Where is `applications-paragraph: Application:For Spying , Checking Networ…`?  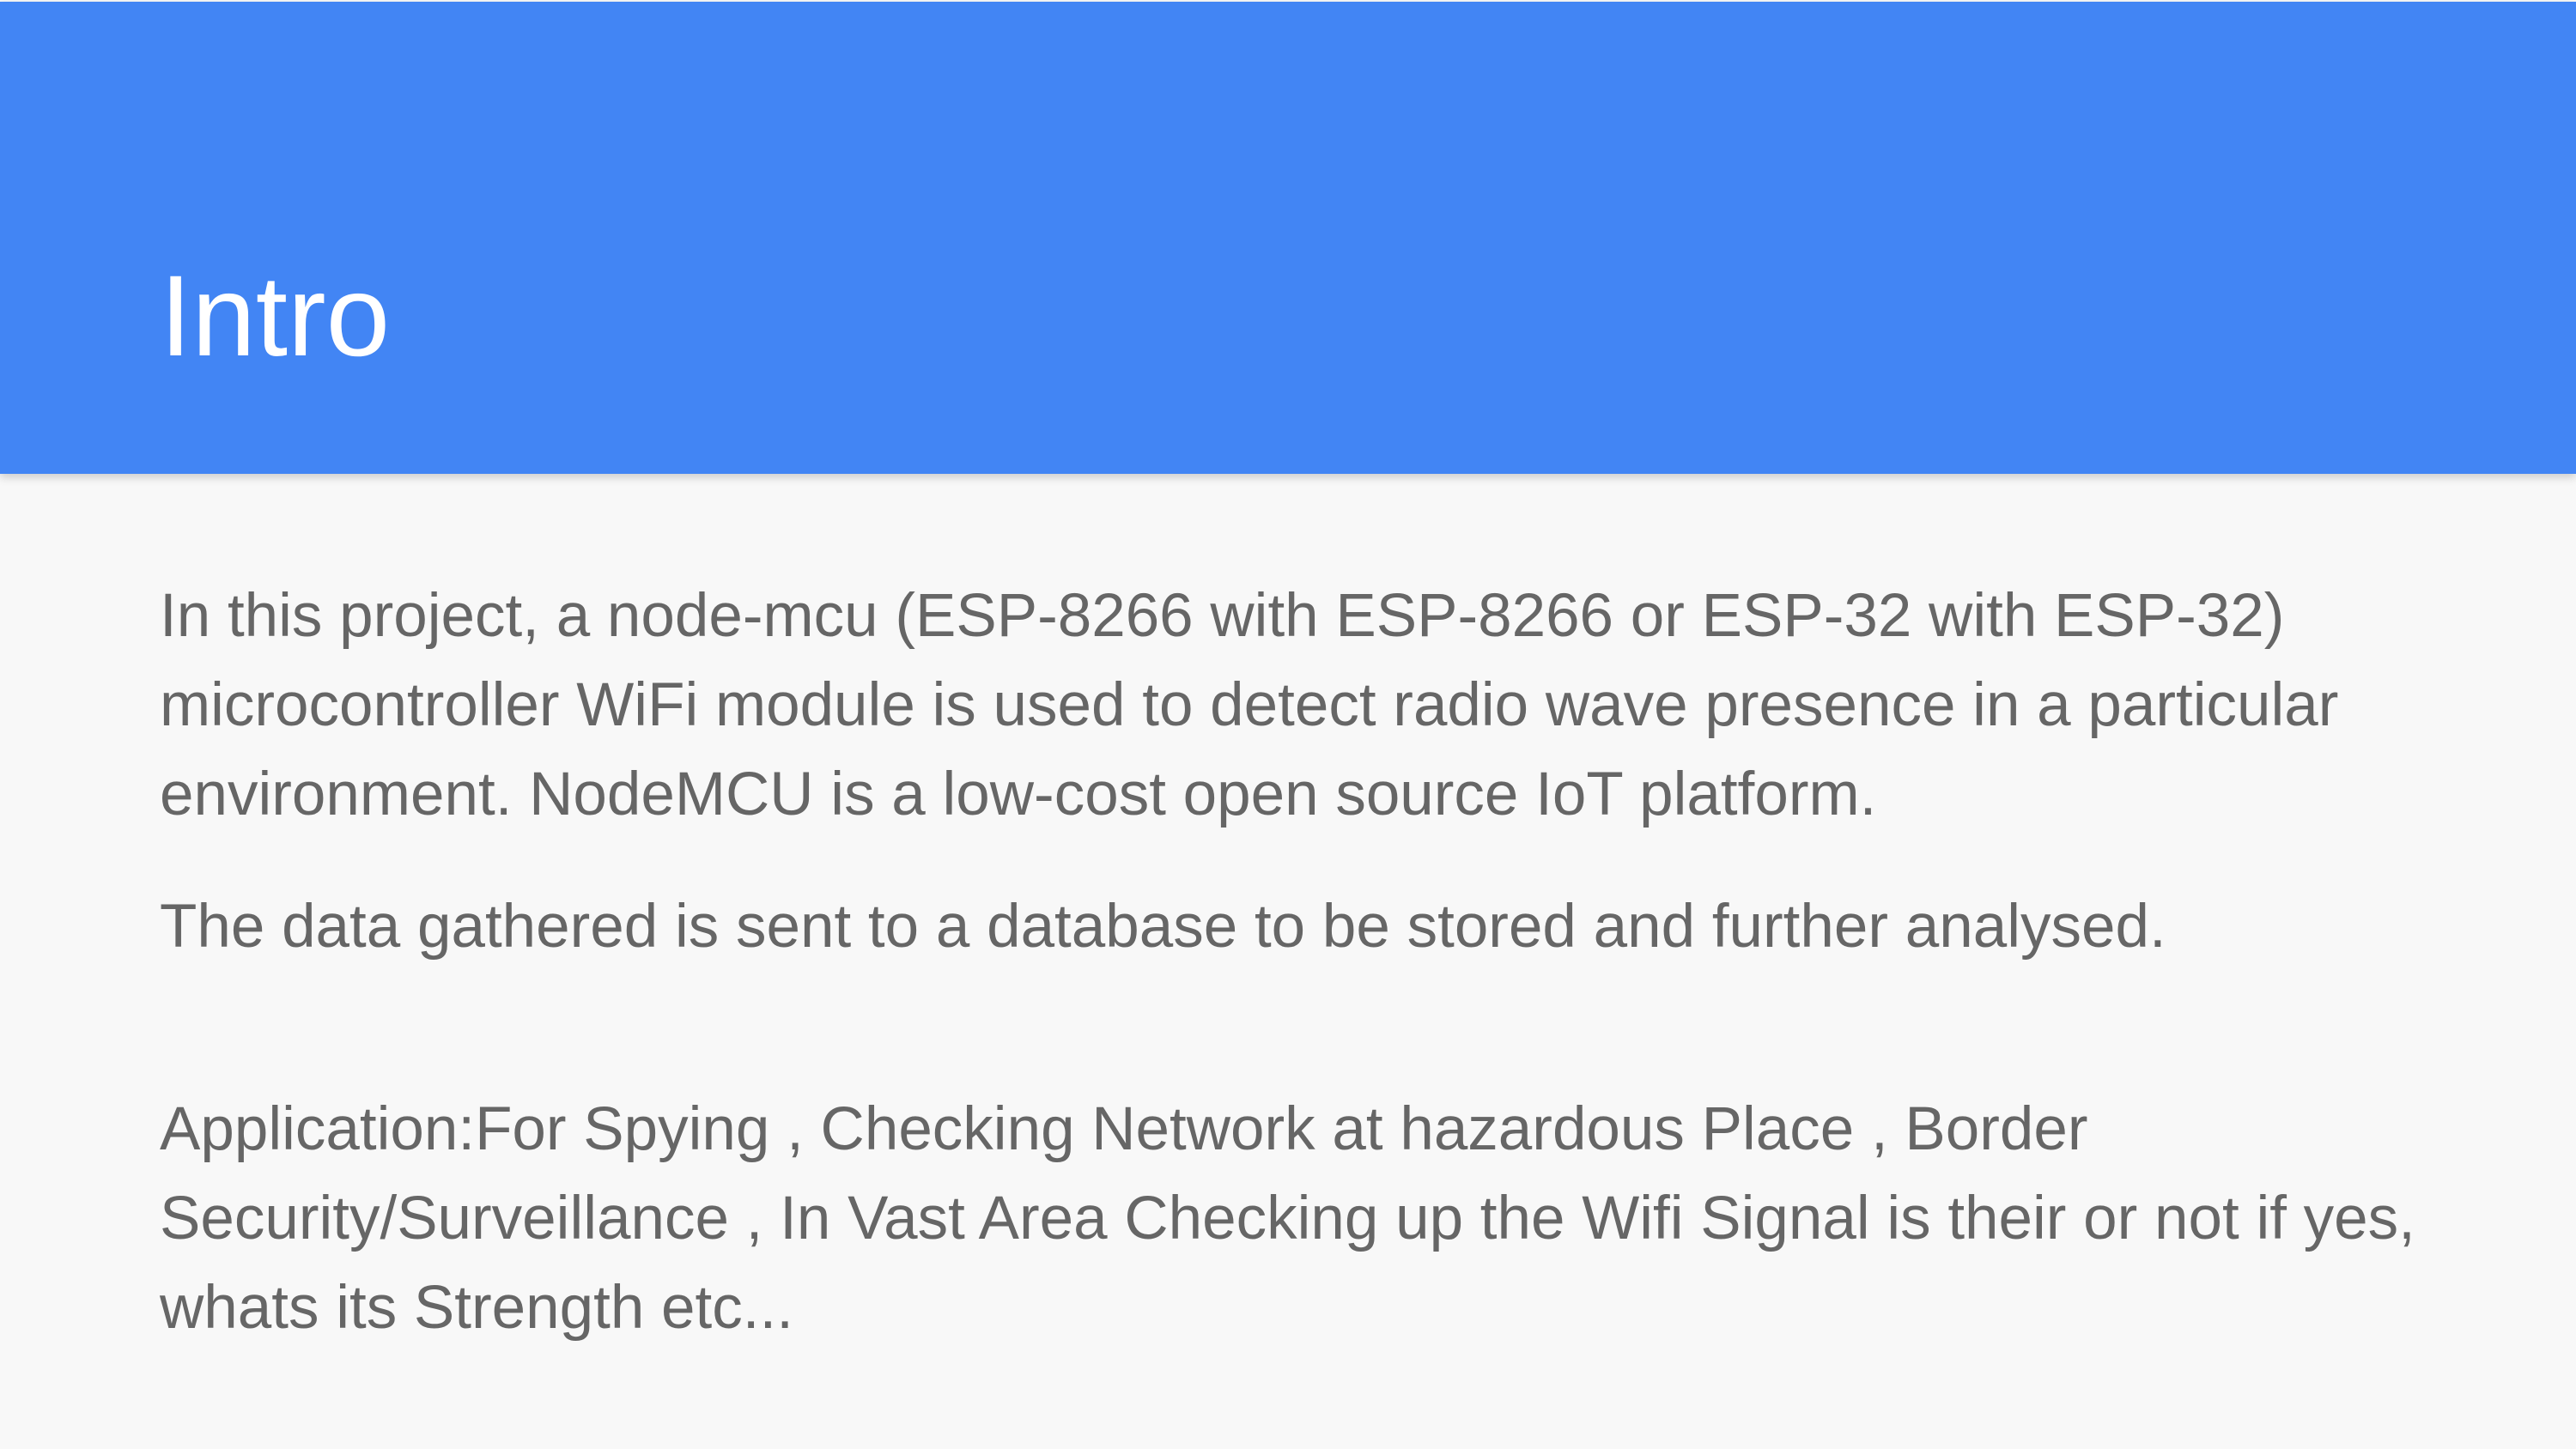
applications-paragraph: Application:For Spying , Checking Networ… is located at coordinates (1287, 1218).